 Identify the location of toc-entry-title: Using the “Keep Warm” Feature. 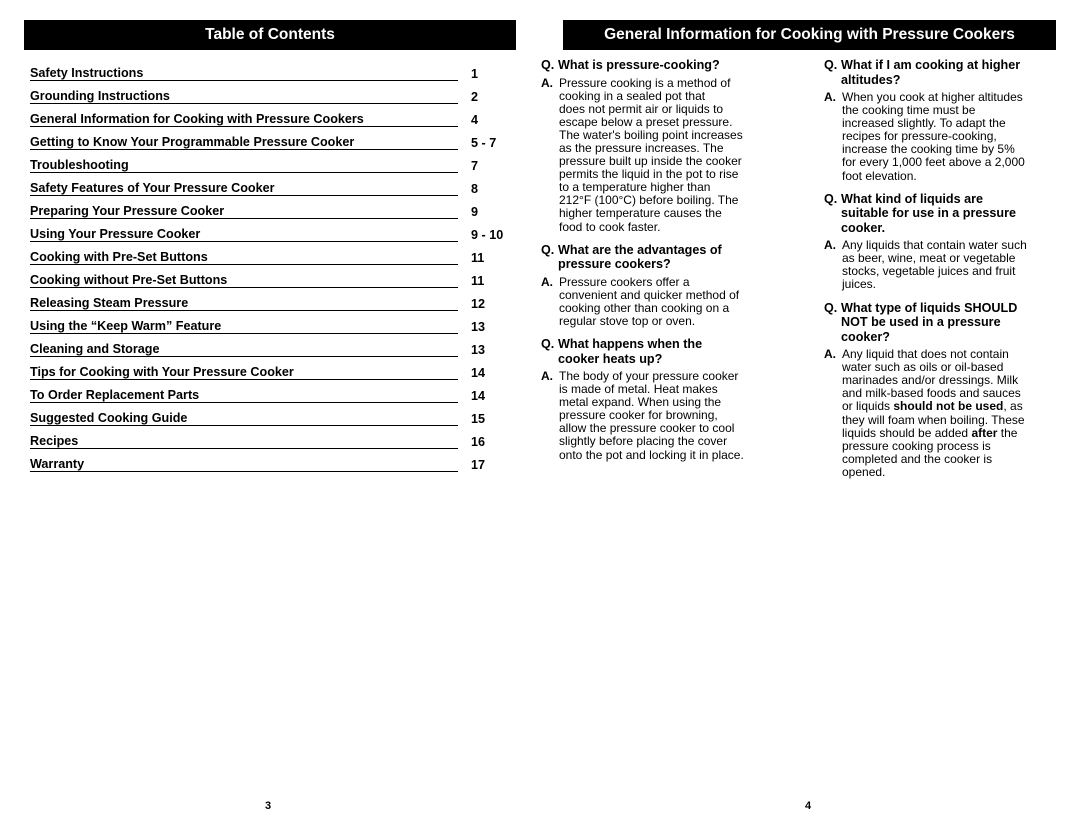
(244, 326).